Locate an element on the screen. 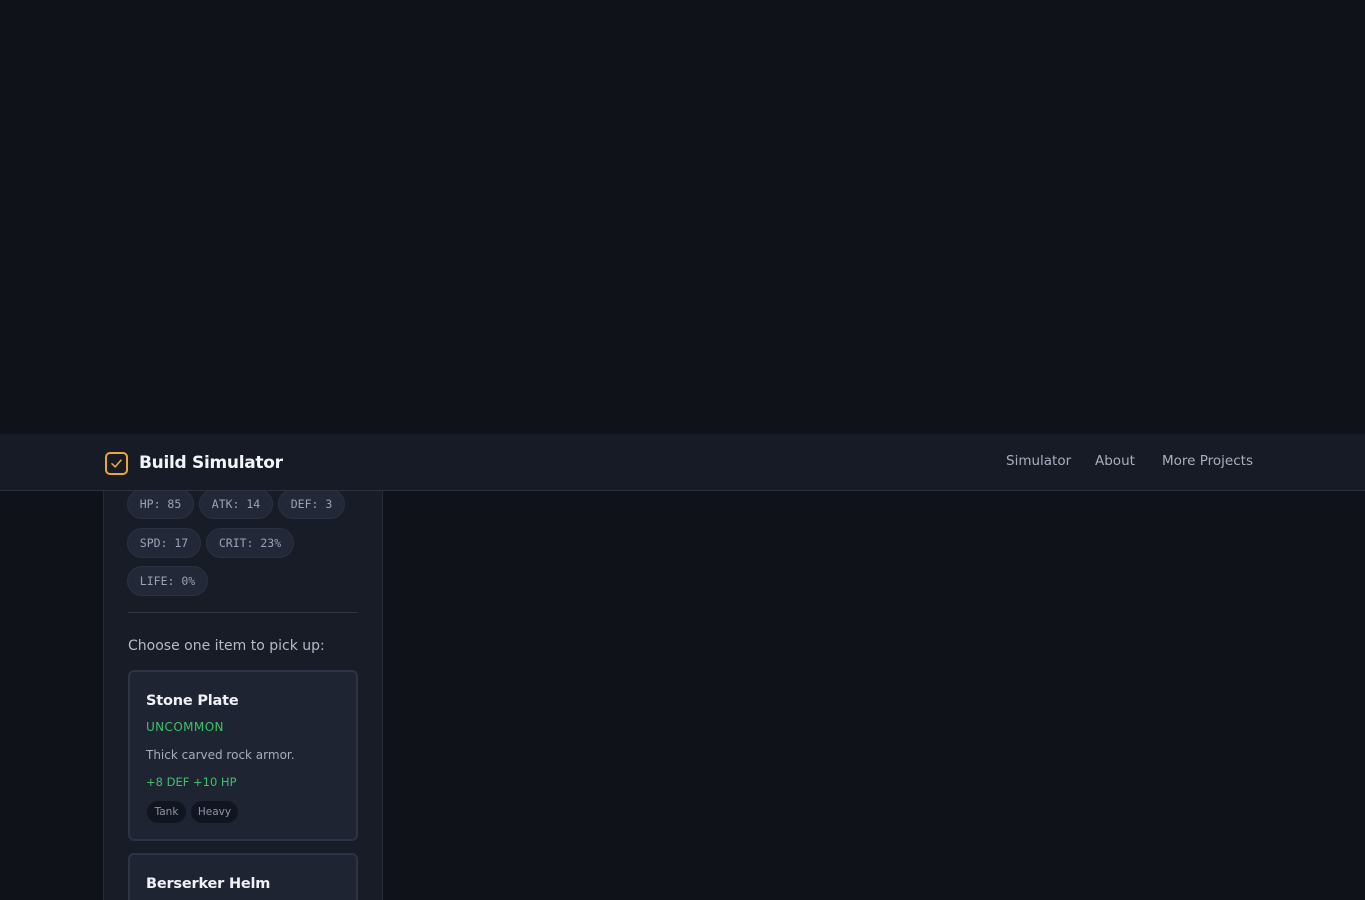 Image resolution: width=1365 pixels, height=900 pixels. app-title: Build Simulator is located at coordinates (211, 463).